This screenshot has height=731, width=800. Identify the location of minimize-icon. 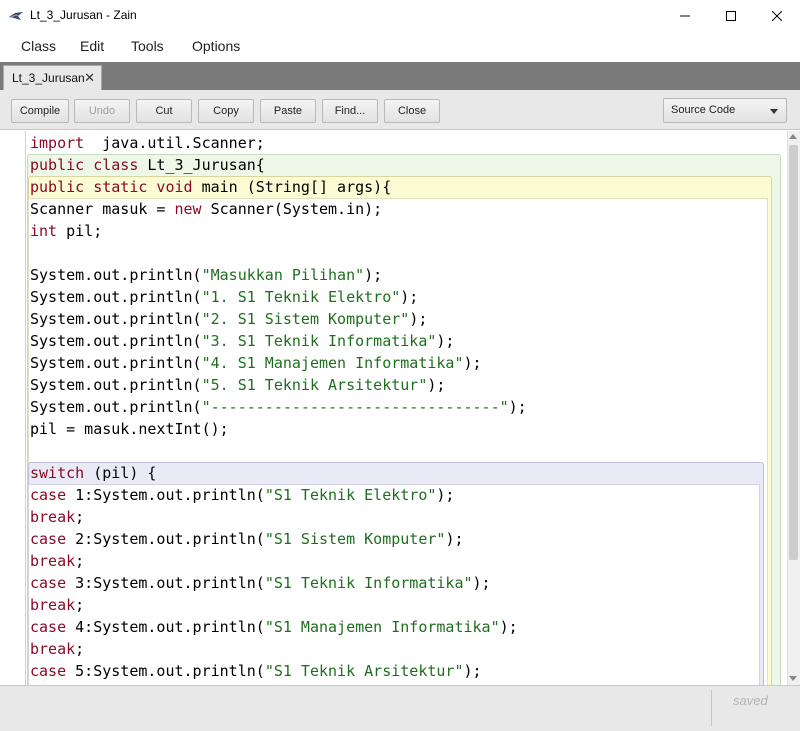
(685, 16).